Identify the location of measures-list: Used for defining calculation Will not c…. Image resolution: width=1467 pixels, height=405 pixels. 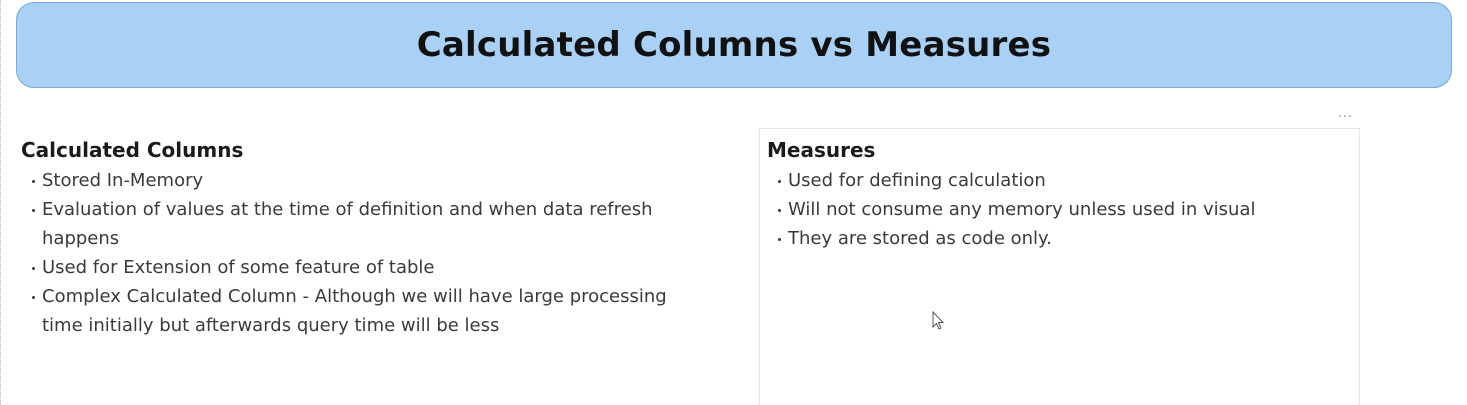
(1063, 209).